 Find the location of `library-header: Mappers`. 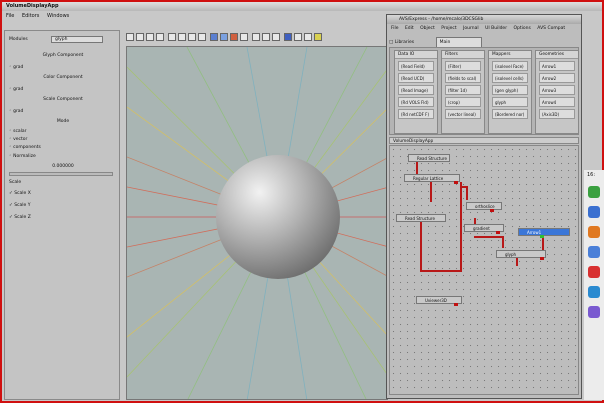

library-header: Mappers is located at coordinates (510, 55).